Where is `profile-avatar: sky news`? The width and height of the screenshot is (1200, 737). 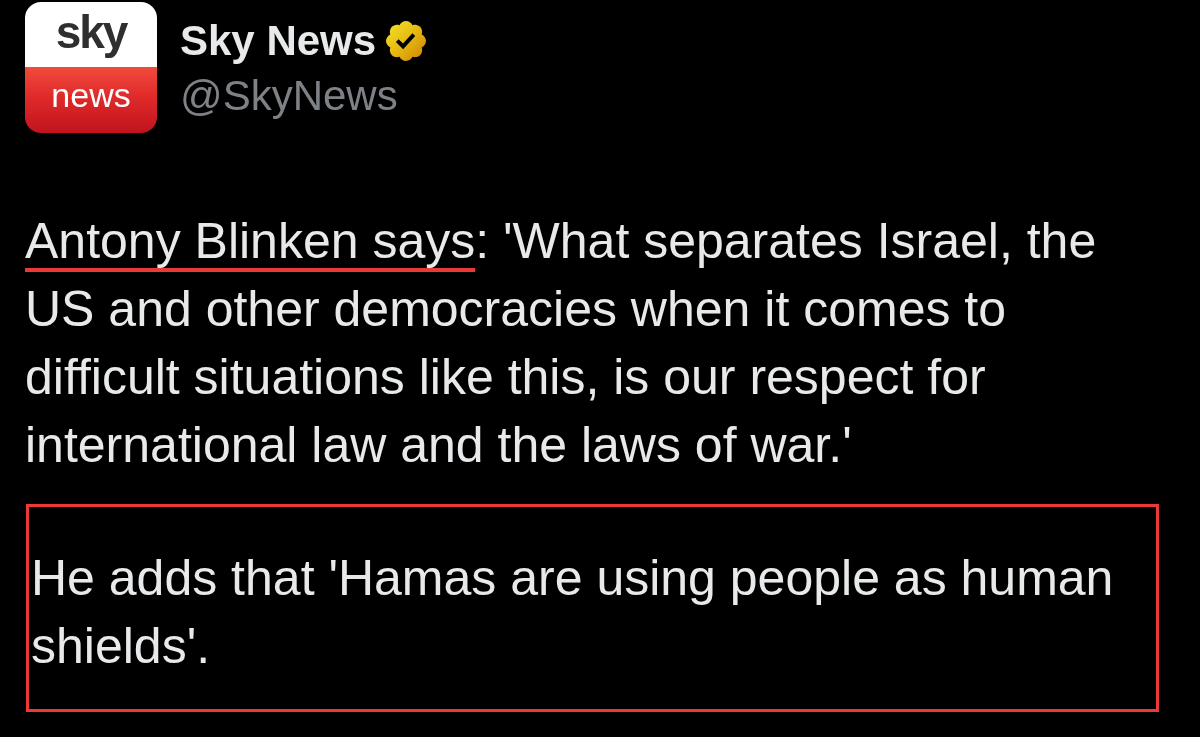
profile-avatar: sky news is located at coordinates (91, 67).